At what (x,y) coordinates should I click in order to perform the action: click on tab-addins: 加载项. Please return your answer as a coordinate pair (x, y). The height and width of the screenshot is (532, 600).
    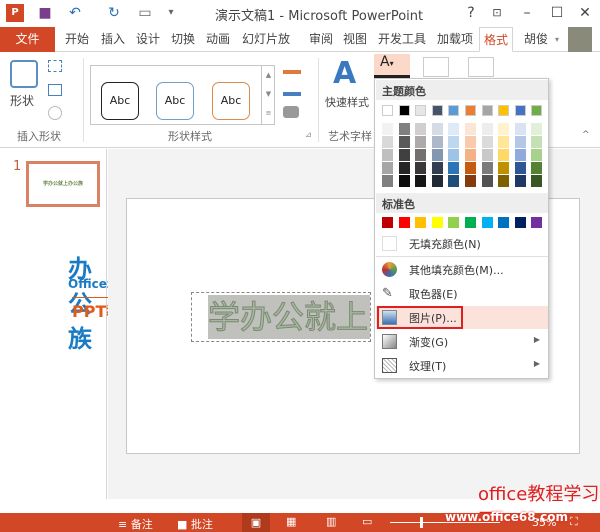
    Looking at the image, I should click on (455, 39).